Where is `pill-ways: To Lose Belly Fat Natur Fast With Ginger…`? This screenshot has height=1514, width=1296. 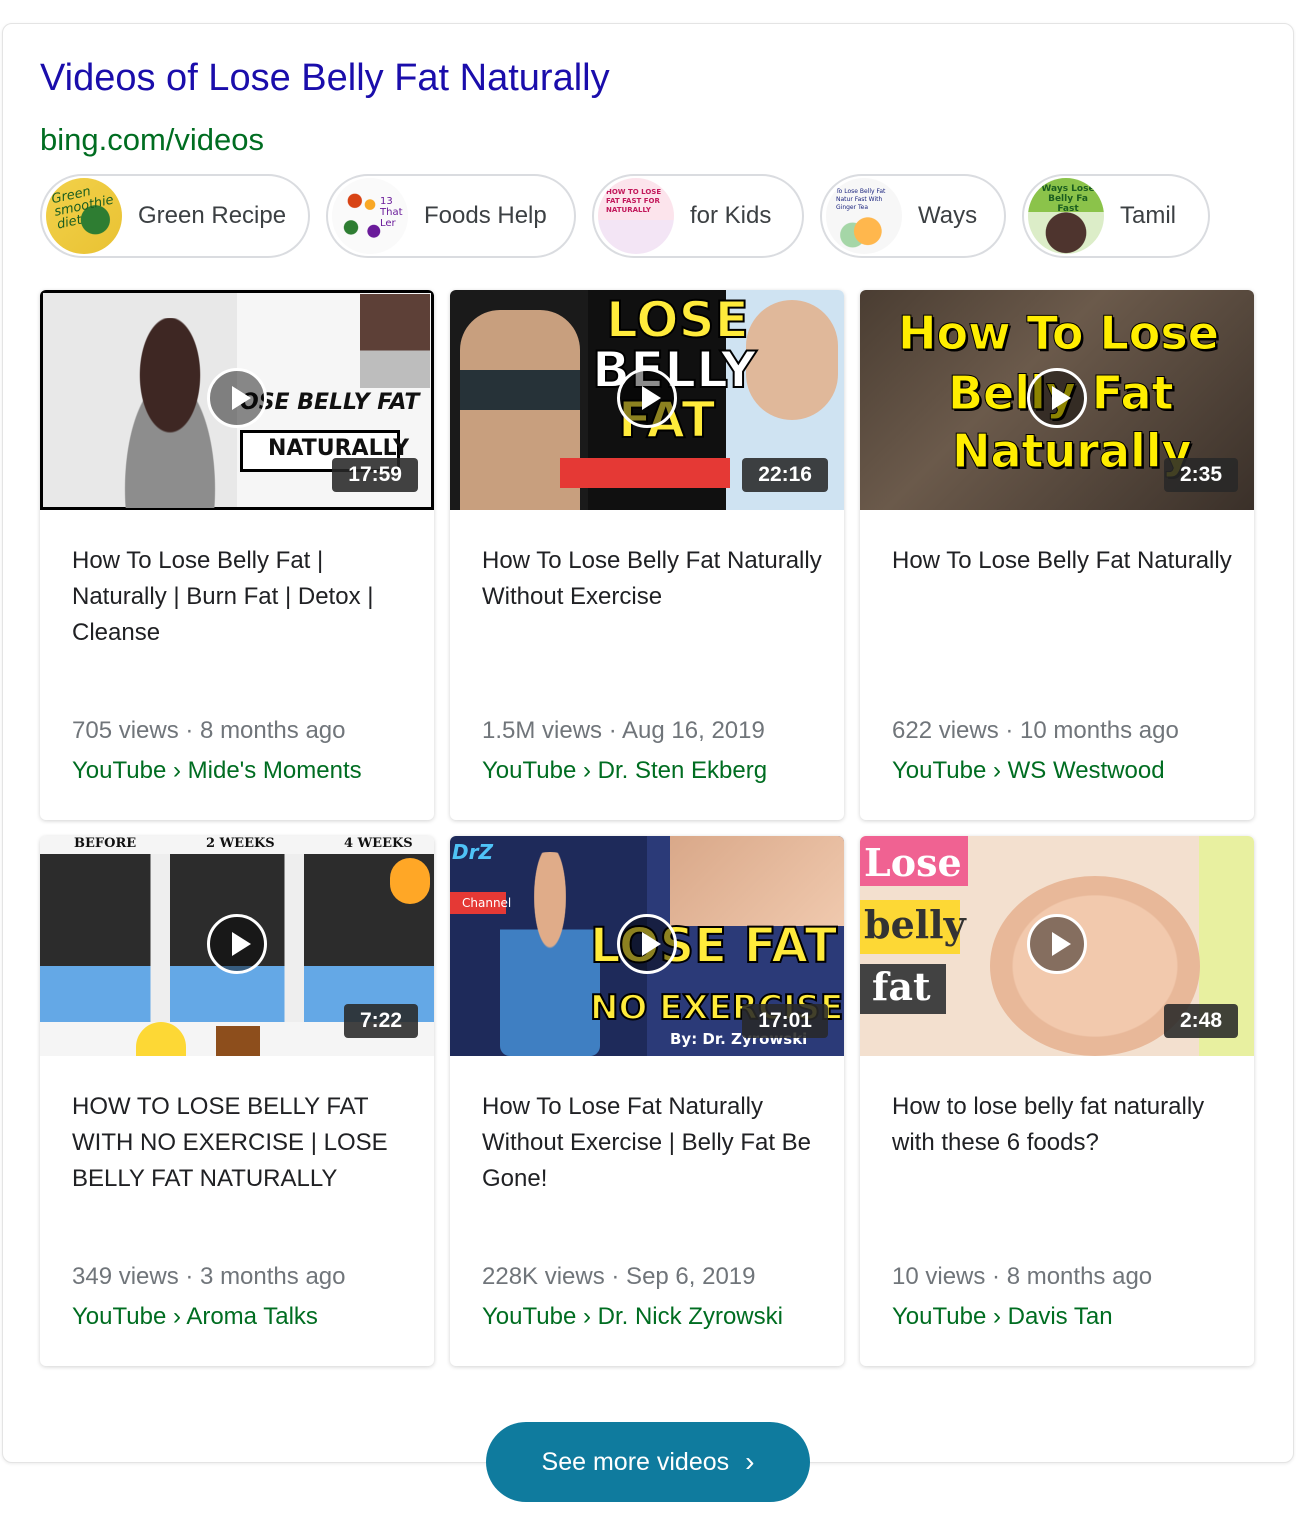
pill-ways: To Lose Belly Fat Natur Fast With Ginger… is located at coordinates (913, 216).